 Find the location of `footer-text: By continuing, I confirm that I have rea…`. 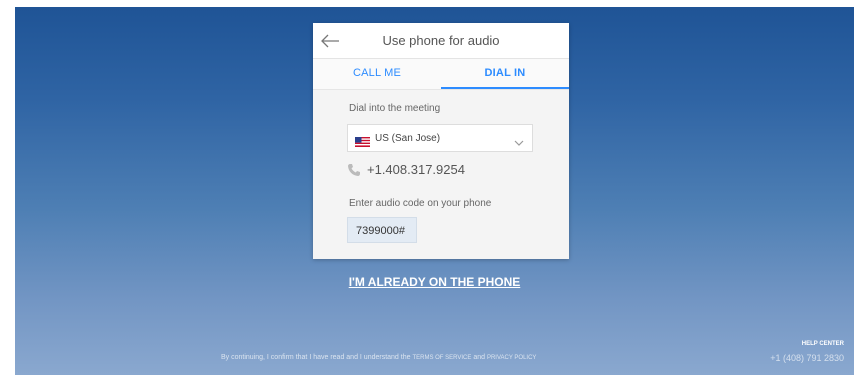

footer-text: By continuing, I confirm that I have rea… is located at coordinates (316, 357).